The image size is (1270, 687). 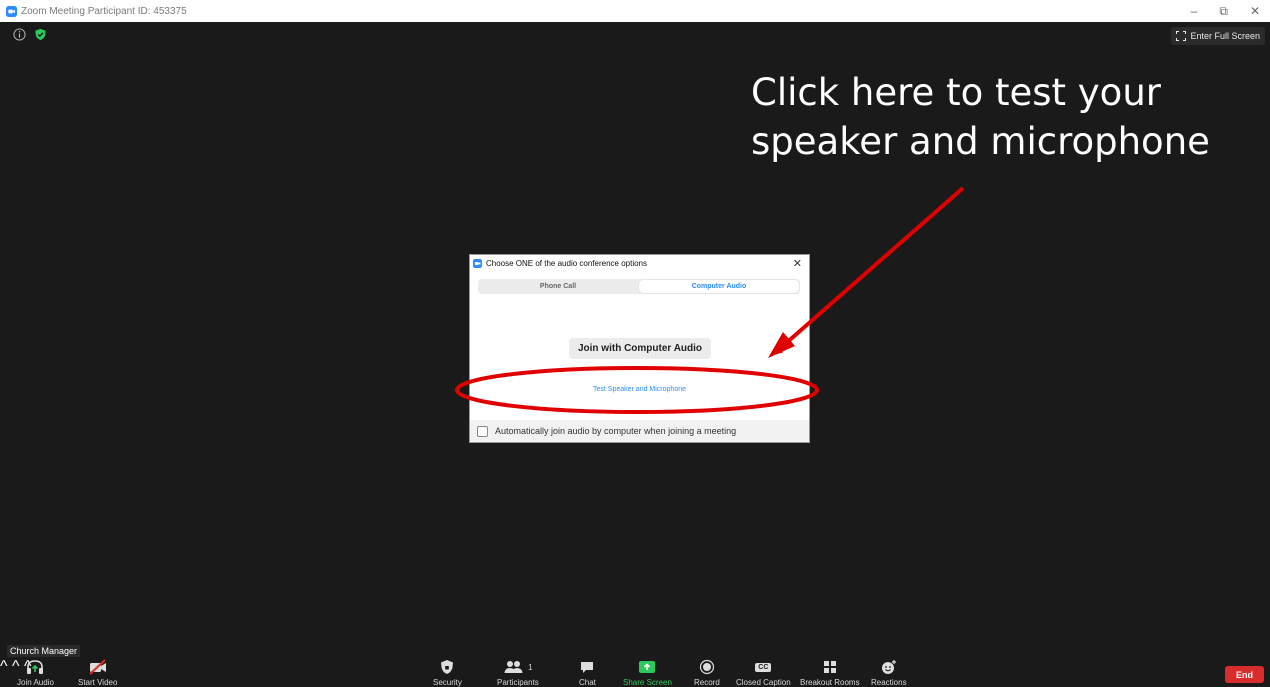 What do you see at coordinates (530, 667) in the screenshot?
I see `participants-count: 1` at bounding box center [530, 667].